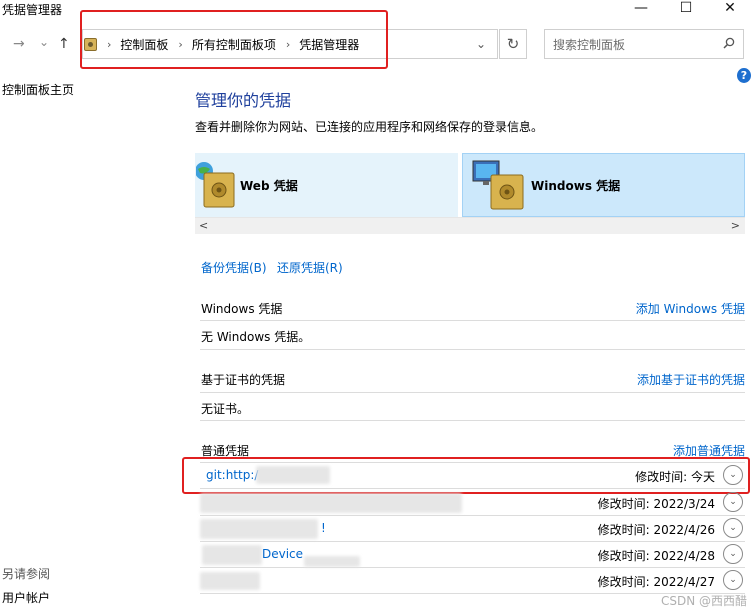 This screenshot has width=751, height=611. What do you see at coordinates (323, 528) in the screenshot?
I see `credential-name: !` at bounding box center [323, 528].